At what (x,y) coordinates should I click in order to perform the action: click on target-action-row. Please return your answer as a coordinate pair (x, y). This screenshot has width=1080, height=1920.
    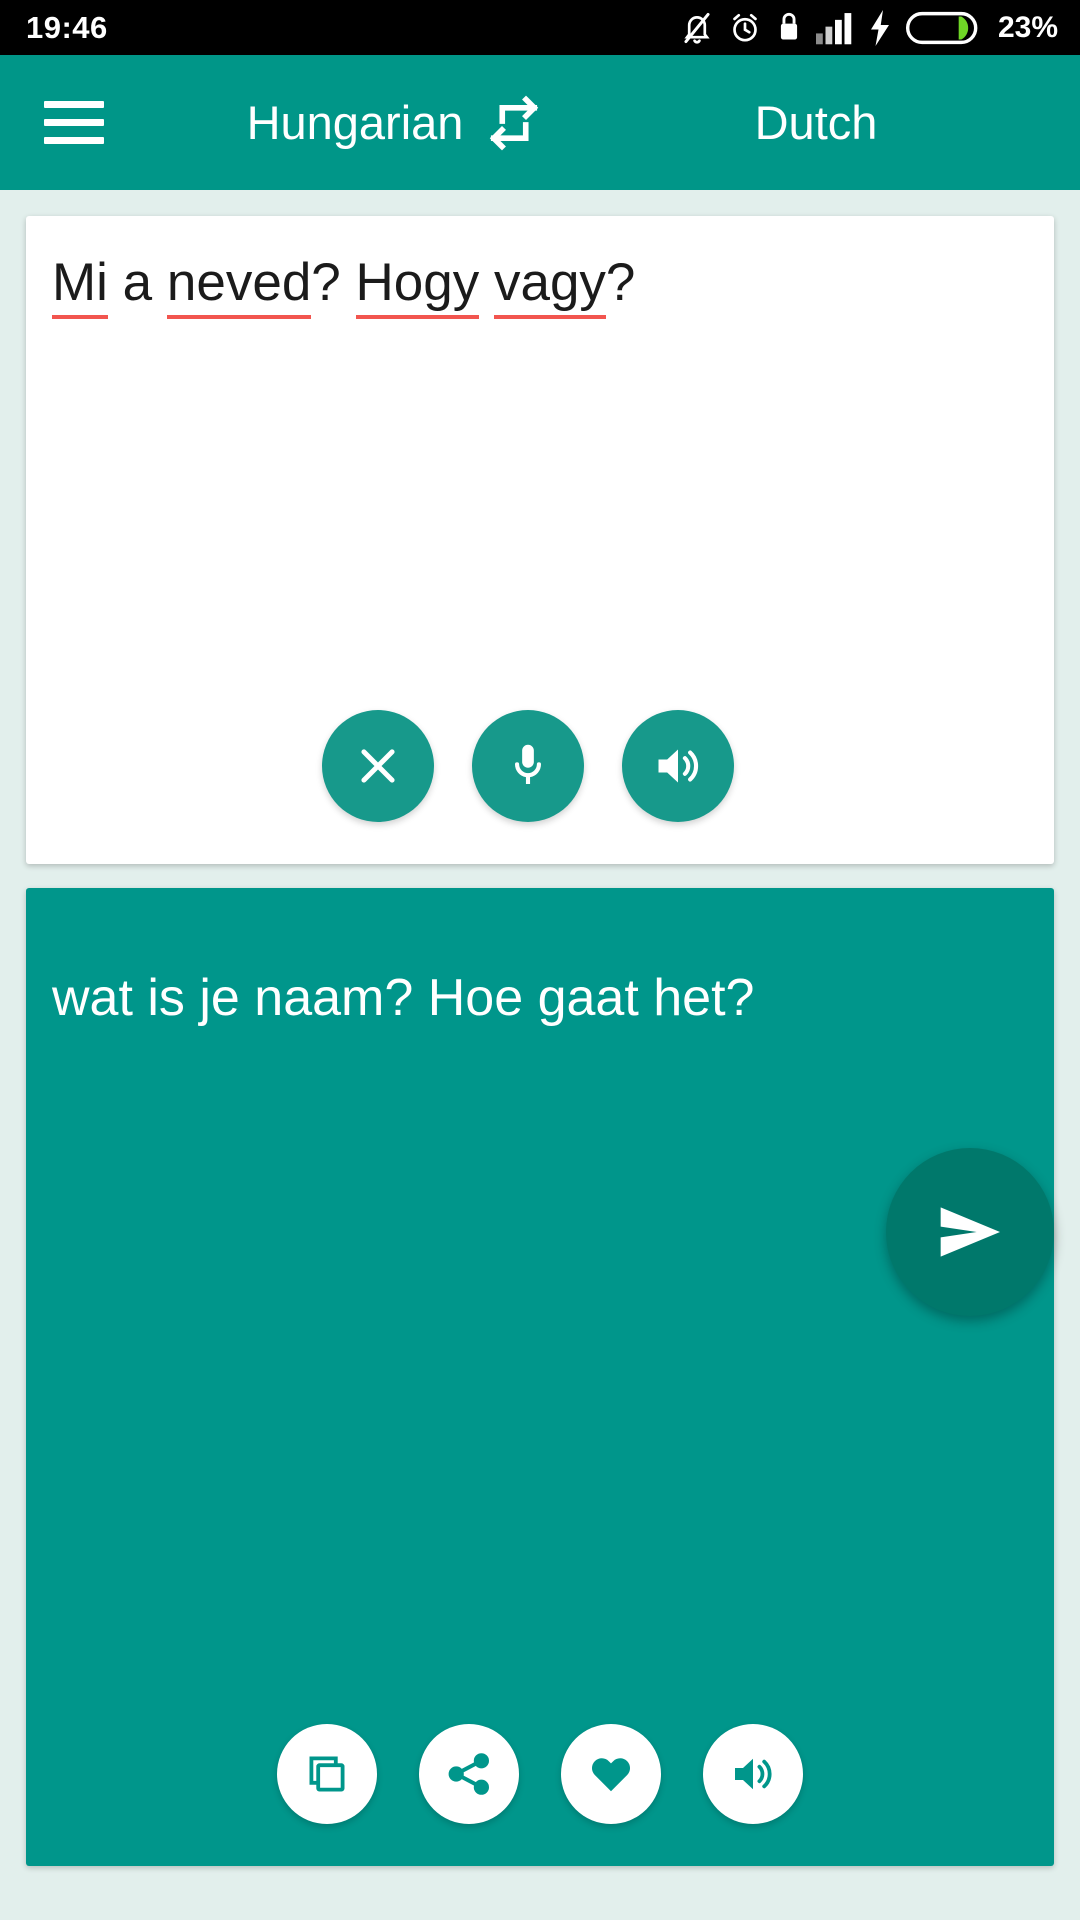
    Looking at the image, I should click on (540, 1774).